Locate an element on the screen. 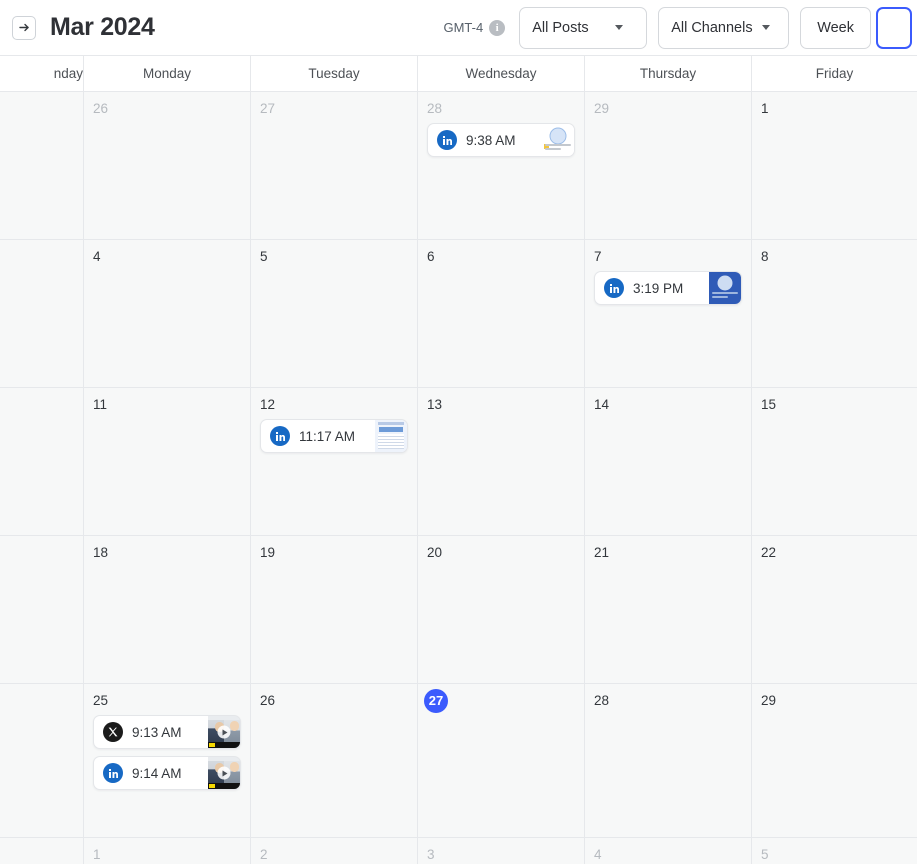  day-number: 15 is located at coordinates (769, 404).